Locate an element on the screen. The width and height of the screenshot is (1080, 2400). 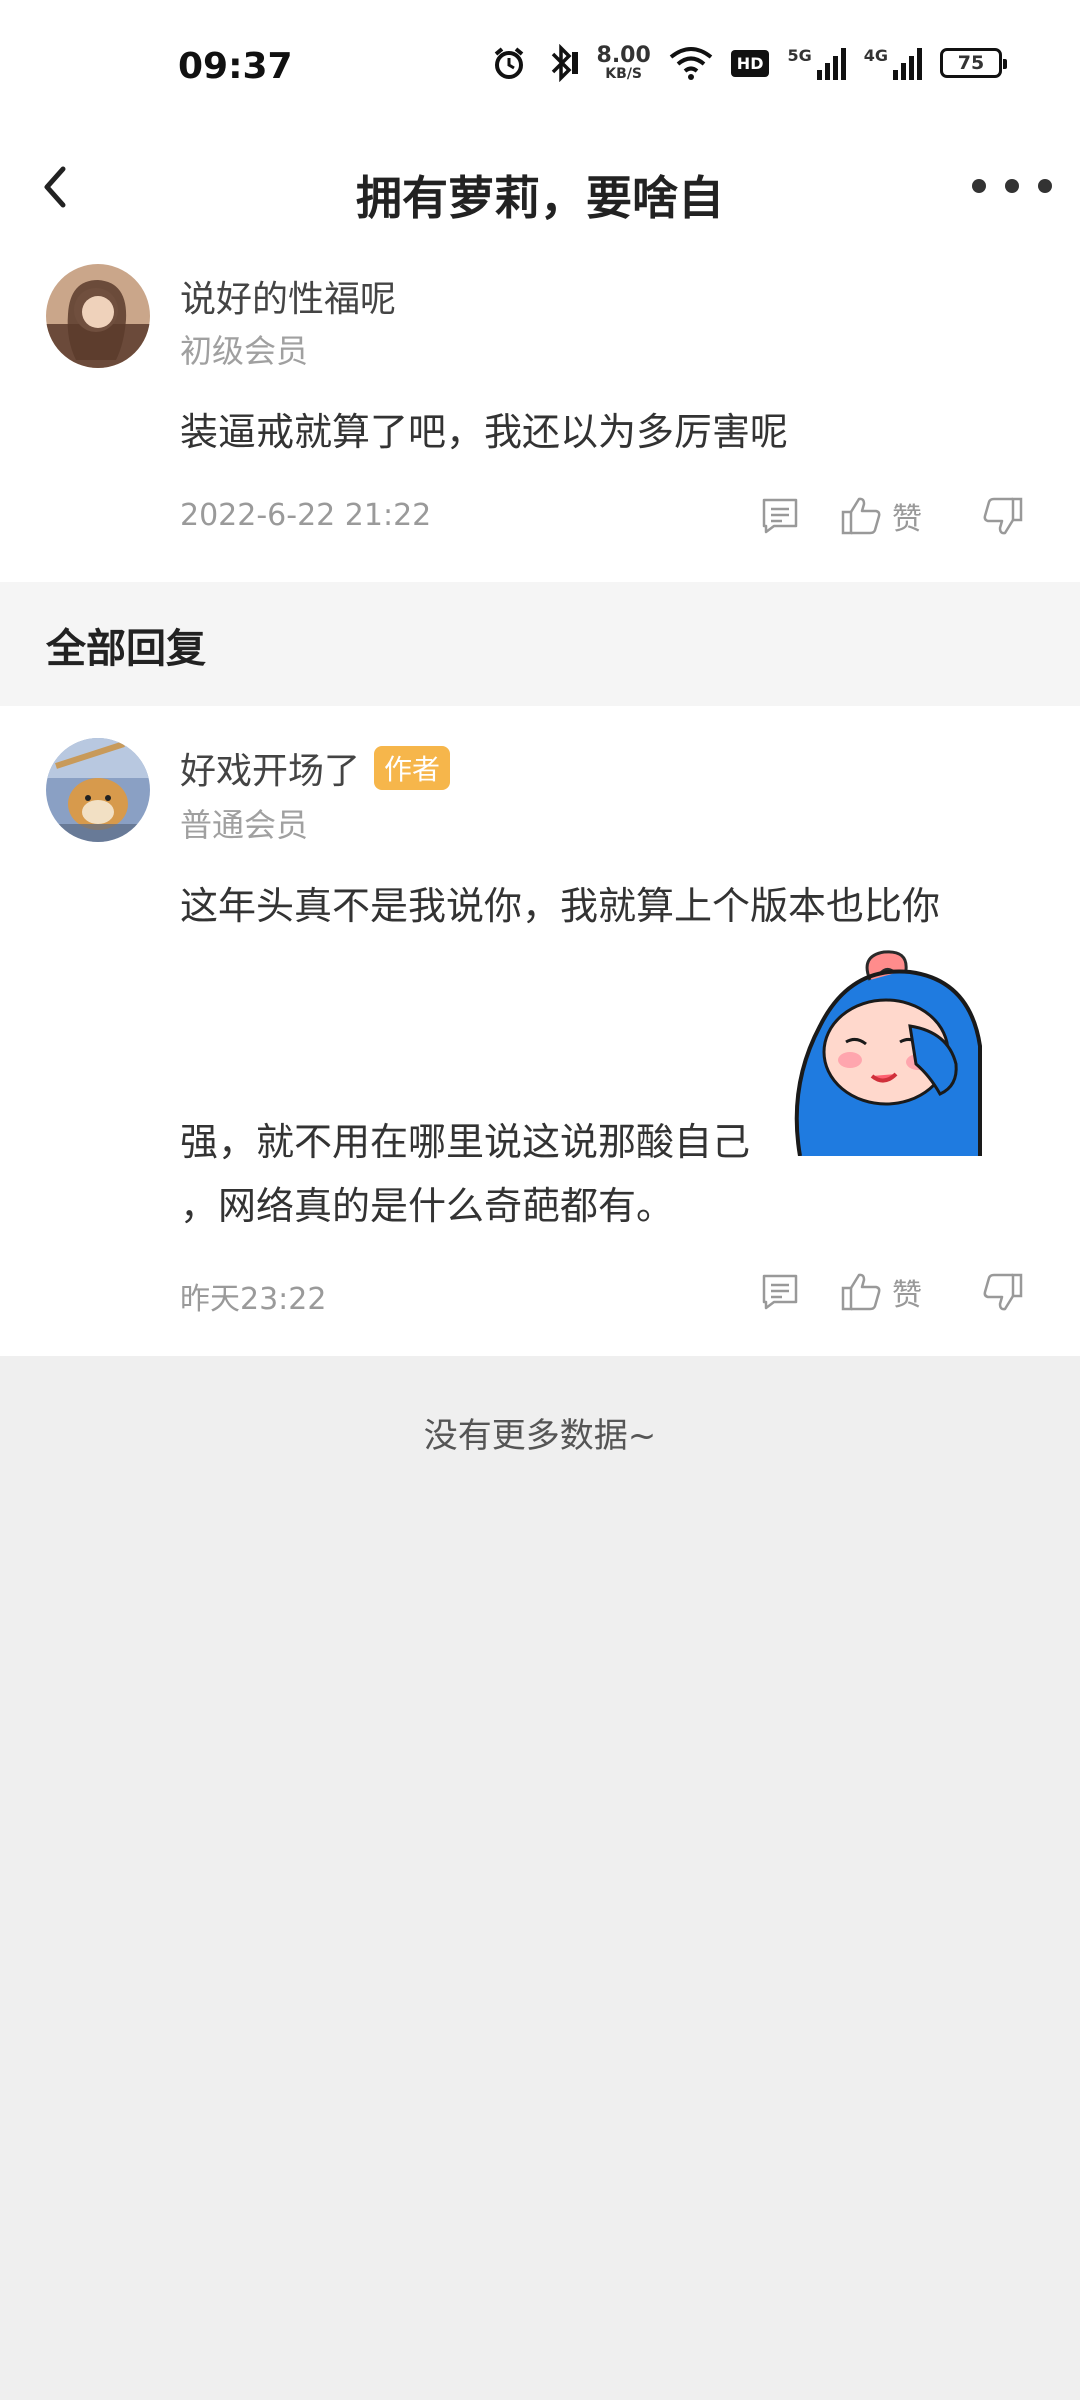
reply-section-title: 全部回复 is located at coordinates (126, 649).